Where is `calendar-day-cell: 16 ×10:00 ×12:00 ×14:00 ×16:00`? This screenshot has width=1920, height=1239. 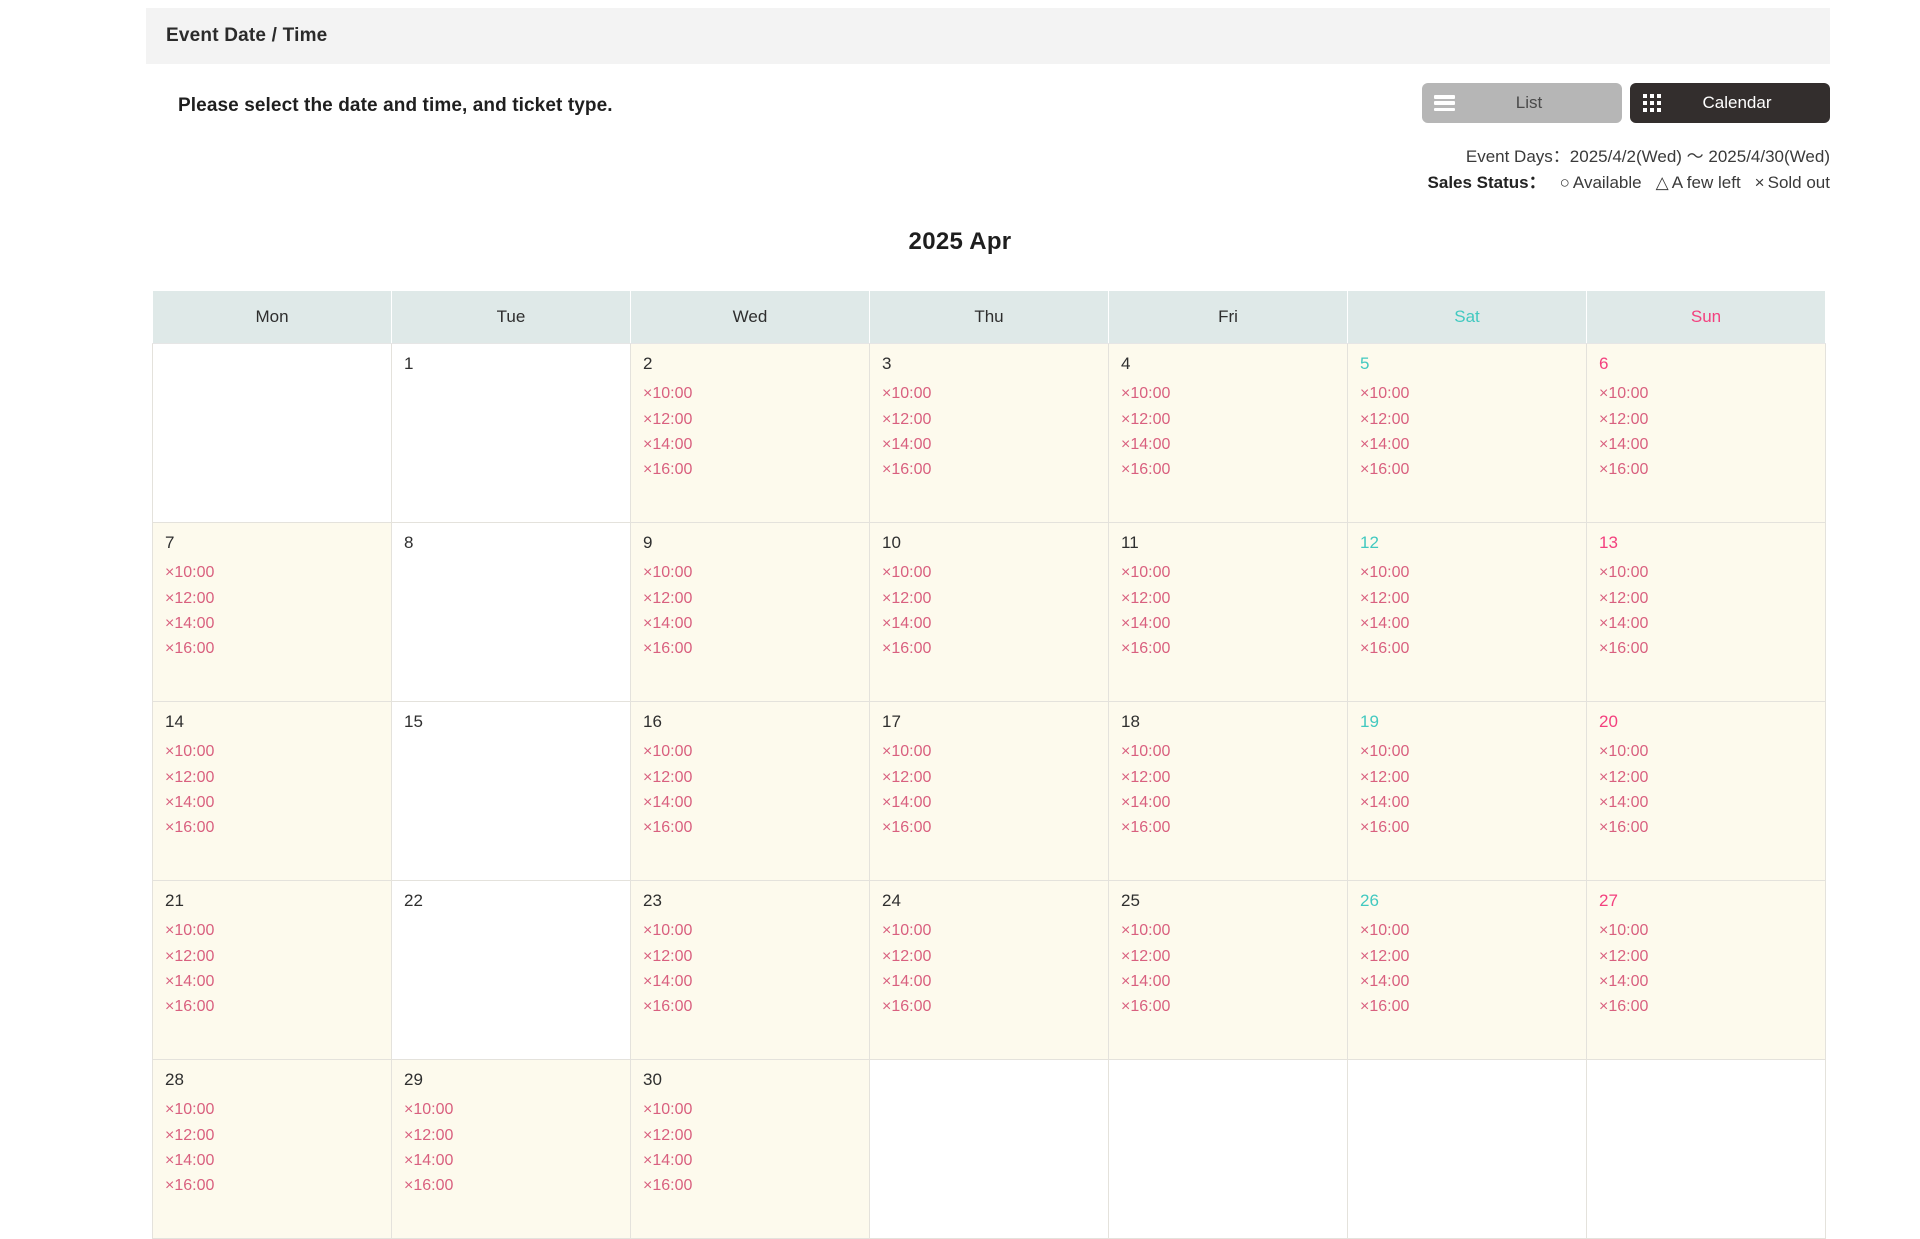 calendar-day-cell: 16 ×10:00 ×12:00 ×14:00 ×16:00 is located at coordinates (750, 791).